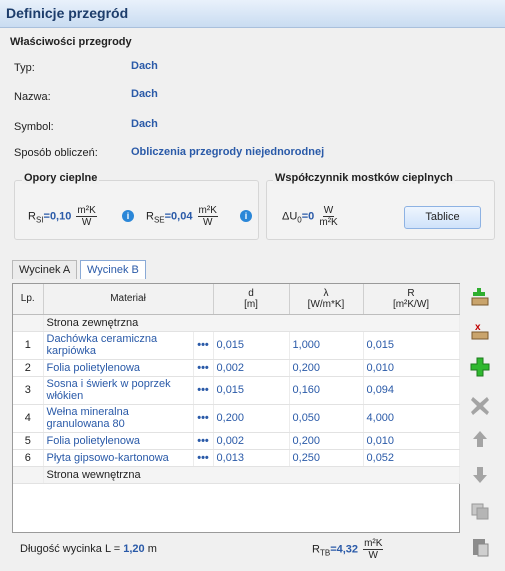  Describe the element at coordinates (178, 216) in the screenshot. I see `rse-value: =0,04` at that location.